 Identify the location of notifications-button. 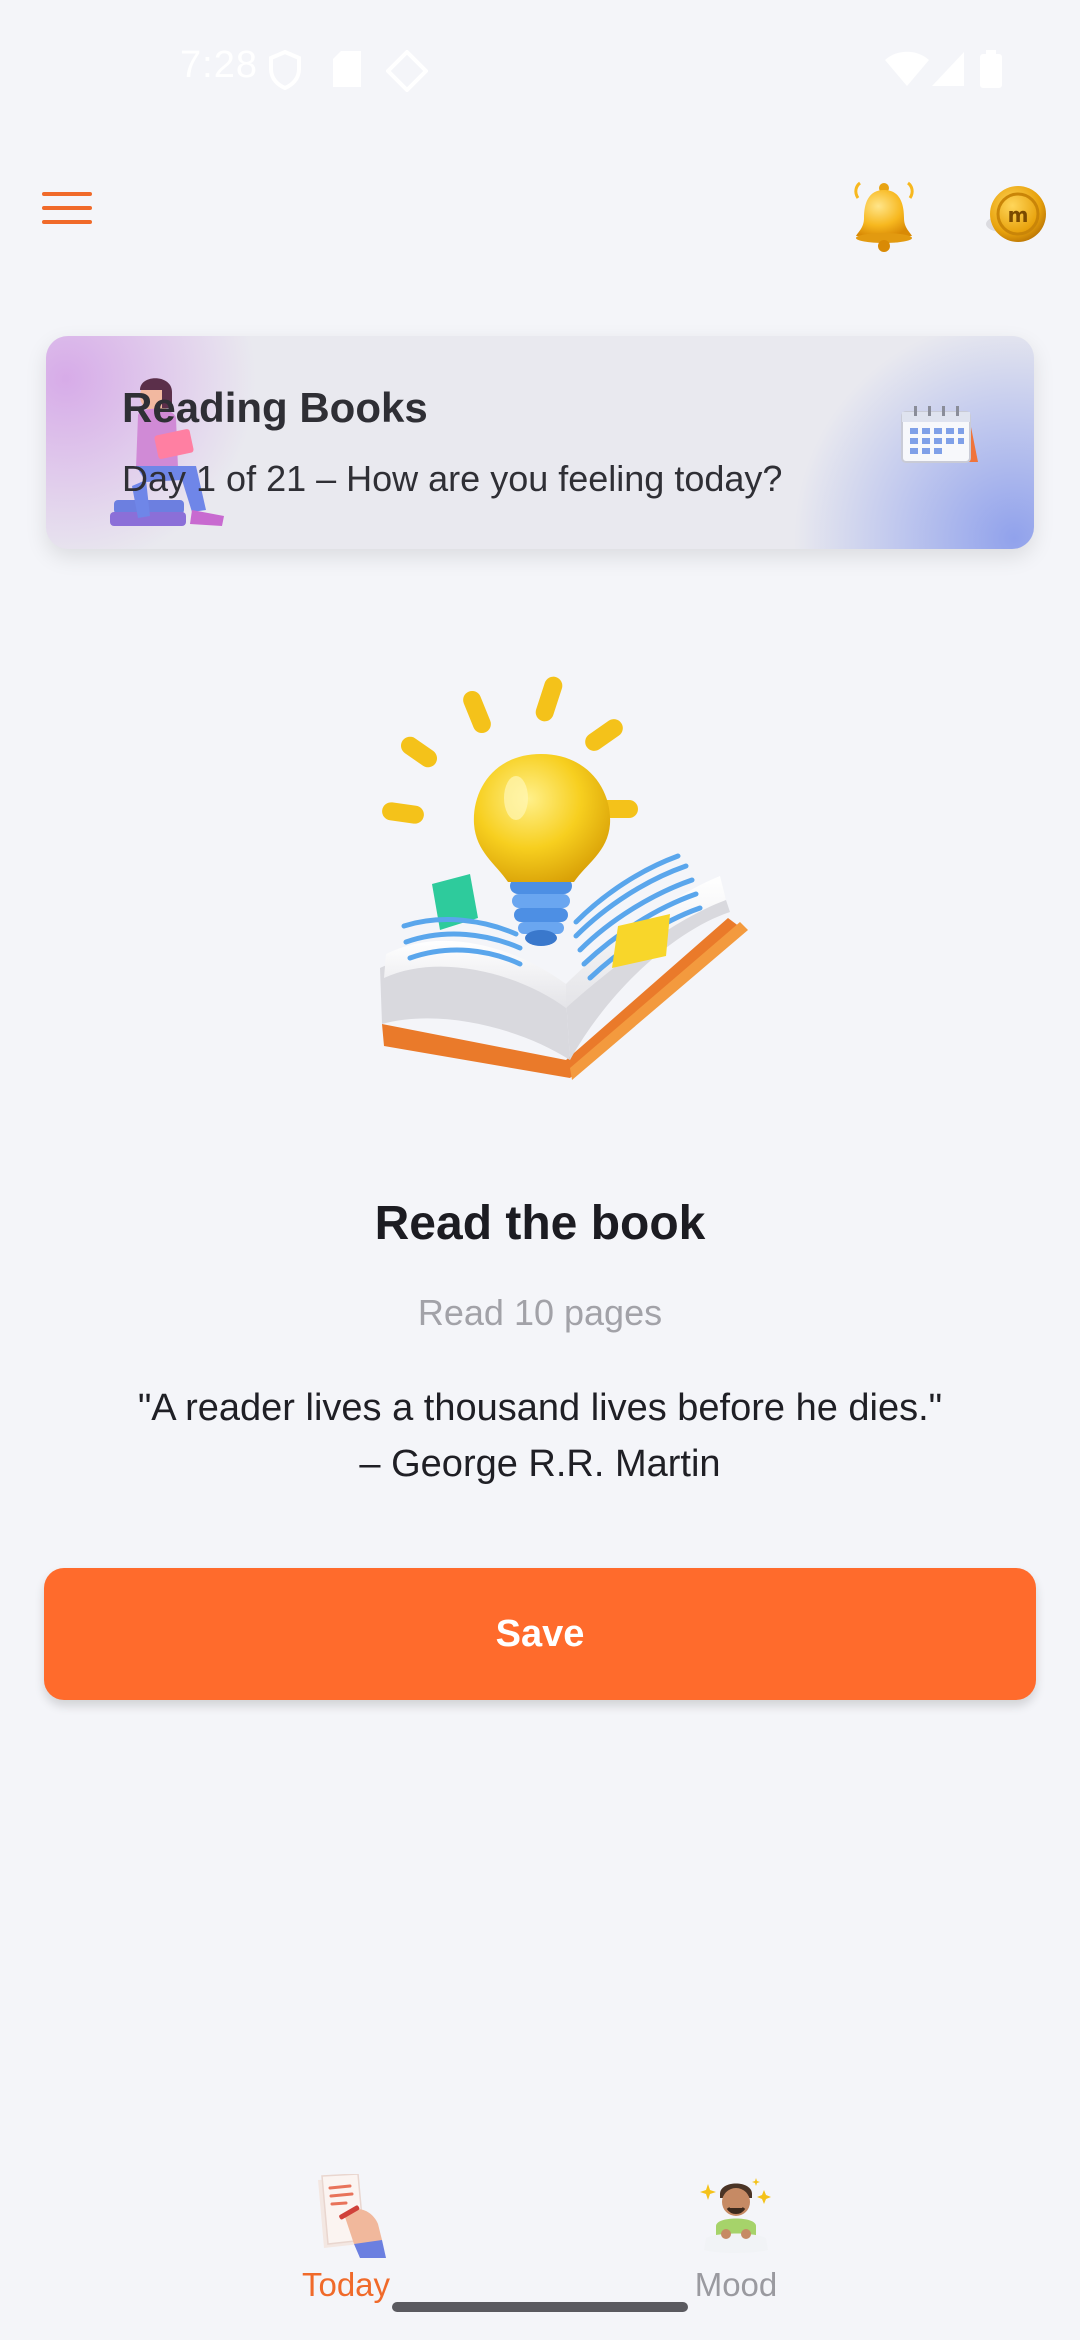
(884, 216).